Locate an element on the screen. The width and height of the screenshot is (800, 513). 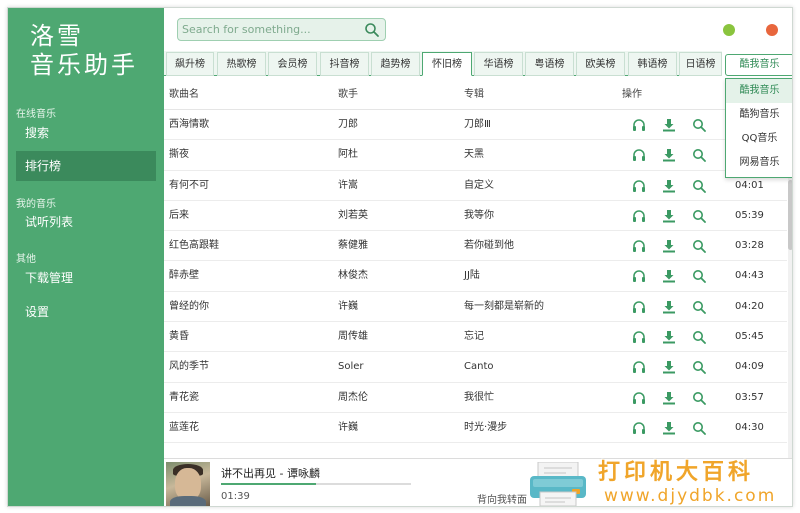
table-row: 青花瓷 周杰伦 我很忙 03:57 is located at coordinates (475, 398).